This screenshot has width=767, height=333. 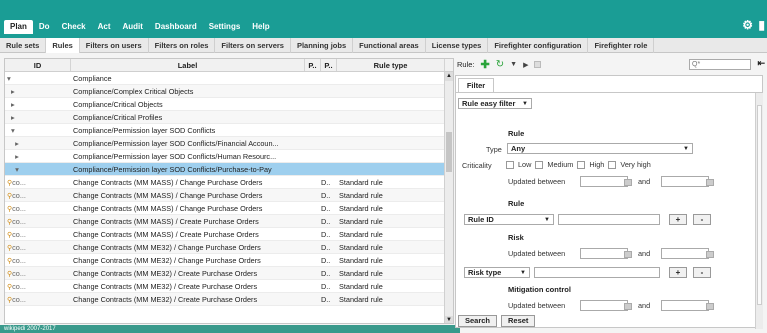 I want to click on menu-tab-help: Help, so click(x=260, y=27).